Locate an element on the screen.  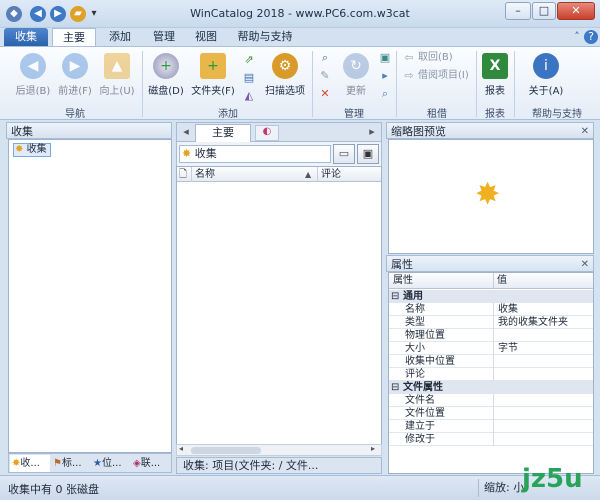
tab-main-document: 主要 is located at coordinates (223, 133).